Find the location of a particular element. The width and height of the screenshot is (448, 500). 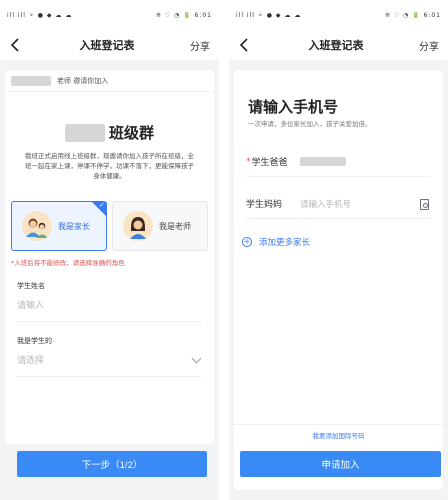

mother-phone-input: 请输入手机号 is located at coordinates (325, 204).